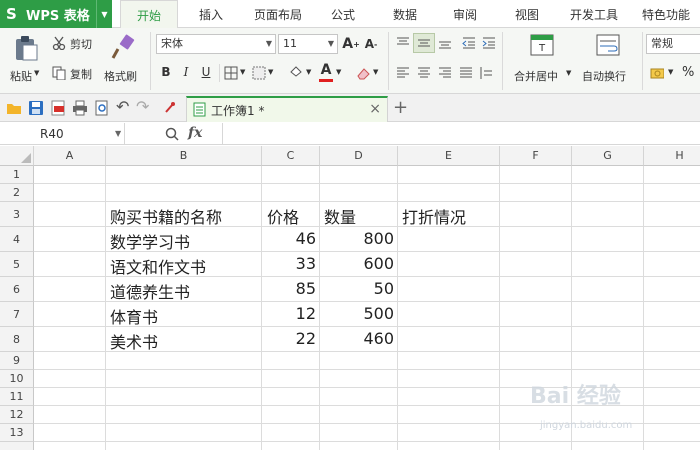  What do you see at coordinates (144, 106) in the screenshot?
I see `redo-icon: ↷` at bounding box center [144, 106].